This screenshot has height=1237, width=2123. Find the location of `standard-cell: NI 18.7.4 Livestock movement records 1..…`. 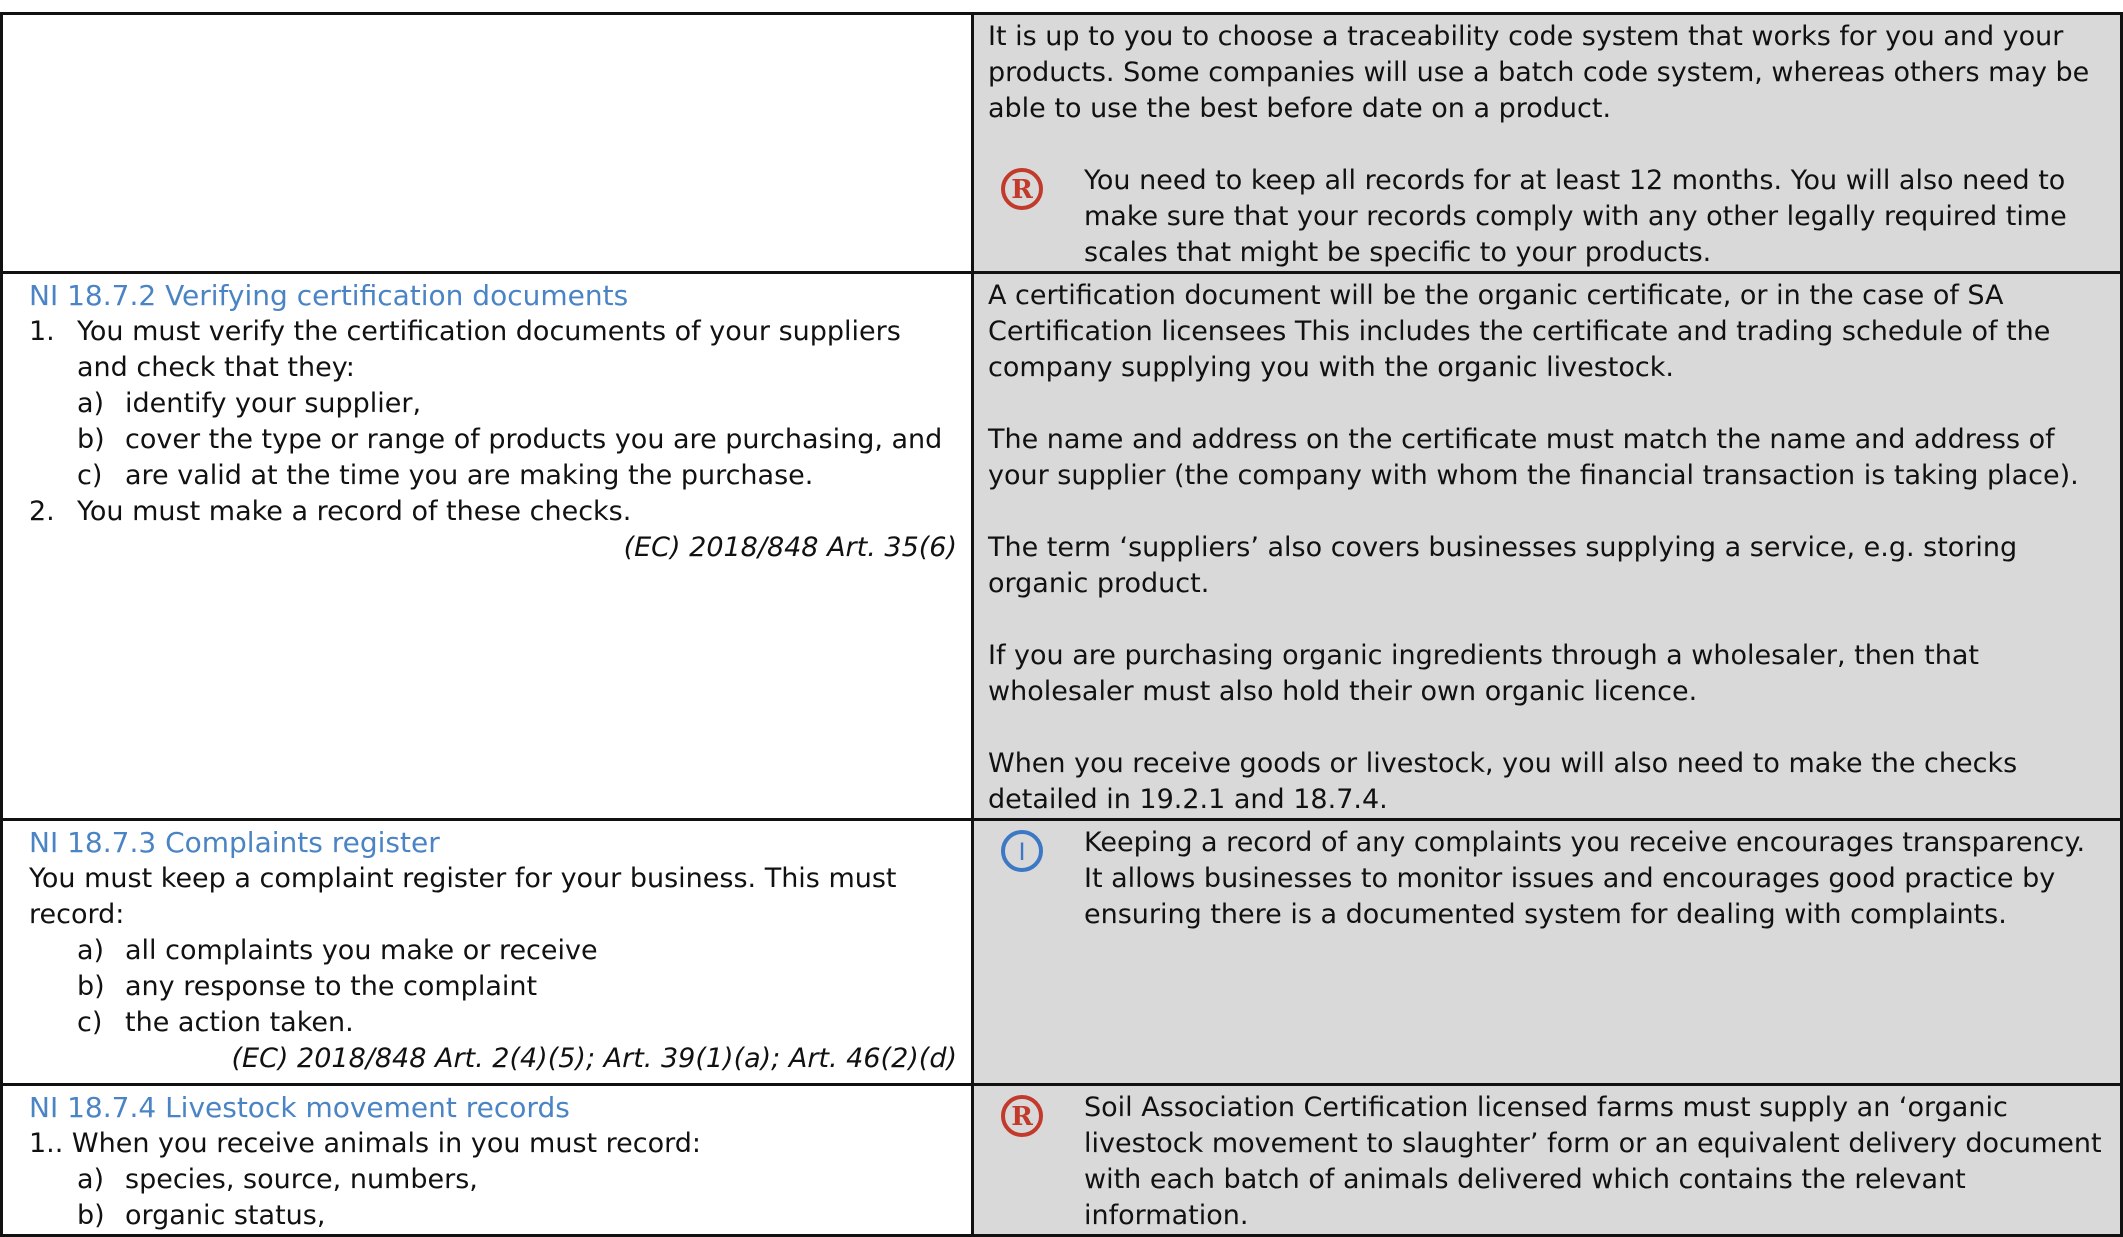

standard-cell: NI 18.7.4 Livestock movement records 1..… is located at coordinates (487, 1160).